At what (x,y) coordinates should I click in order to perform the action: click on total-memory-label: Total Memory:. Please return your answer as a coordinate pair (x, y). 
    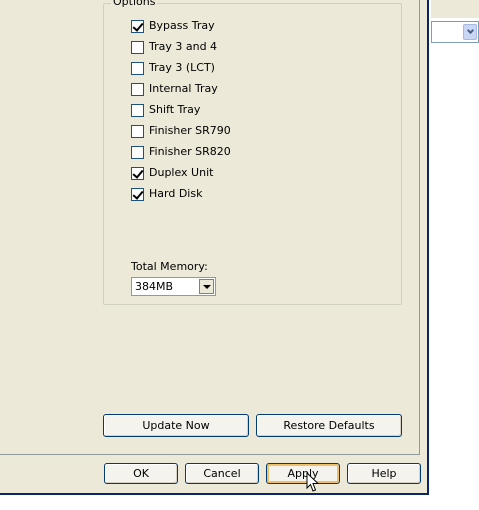
    Looking at the image, I should click on (169, 266).